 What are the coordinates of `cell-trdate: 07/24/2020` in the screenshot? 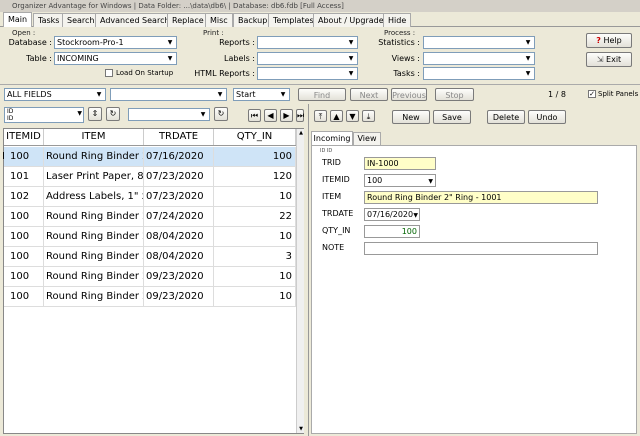 It's located at (179, 217).